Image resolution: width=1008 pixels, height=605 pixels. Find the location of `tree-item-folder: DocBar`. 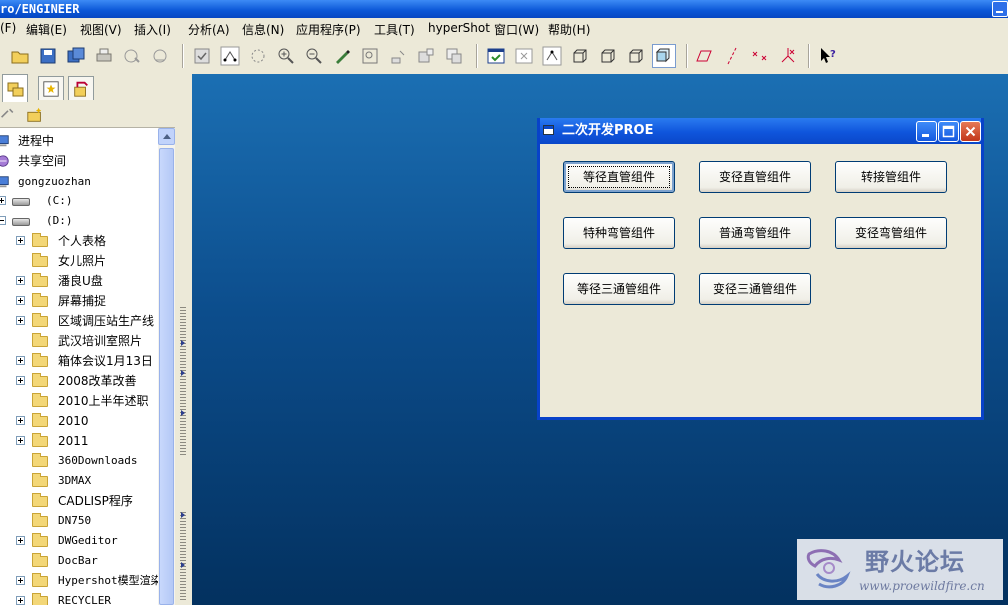

tree-item-folder: DocBar is located at coordinates (79, 561).